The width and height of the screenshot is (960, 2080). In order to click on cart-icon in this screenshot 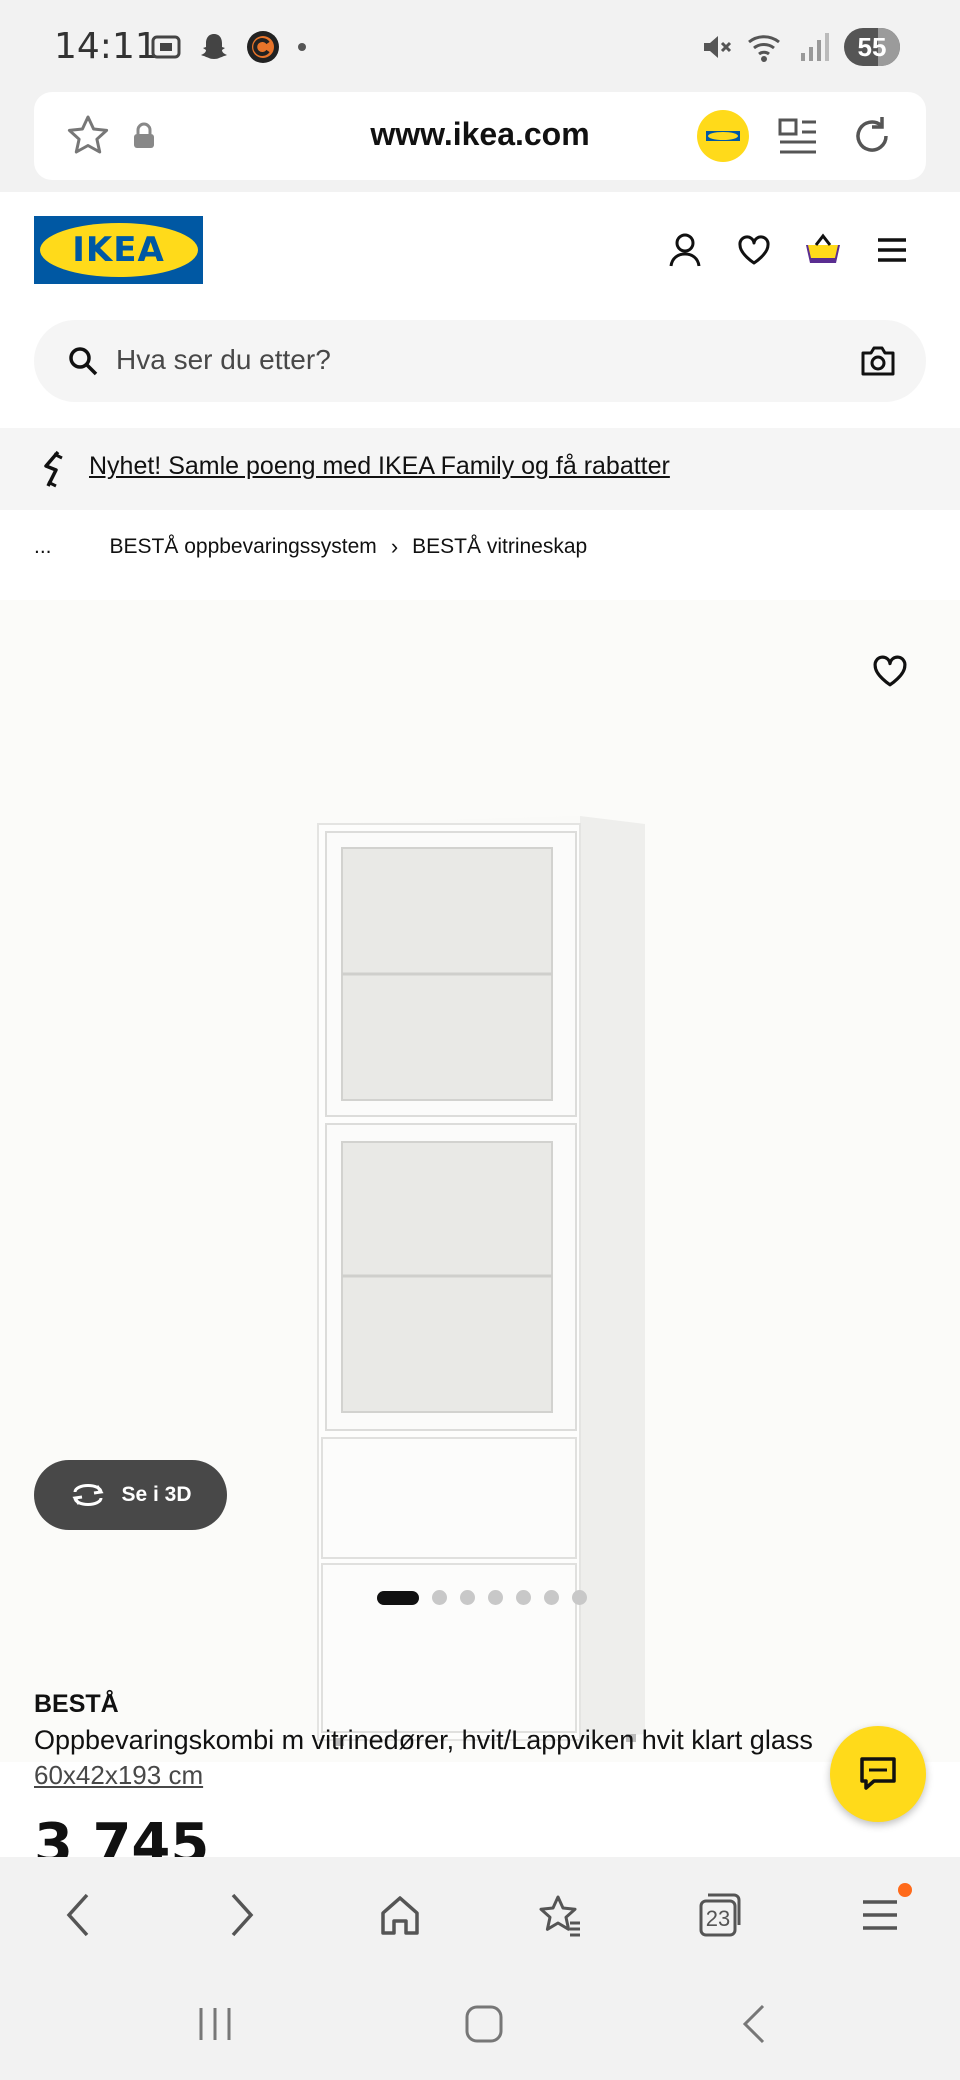, I will do `click(823, 250)`.